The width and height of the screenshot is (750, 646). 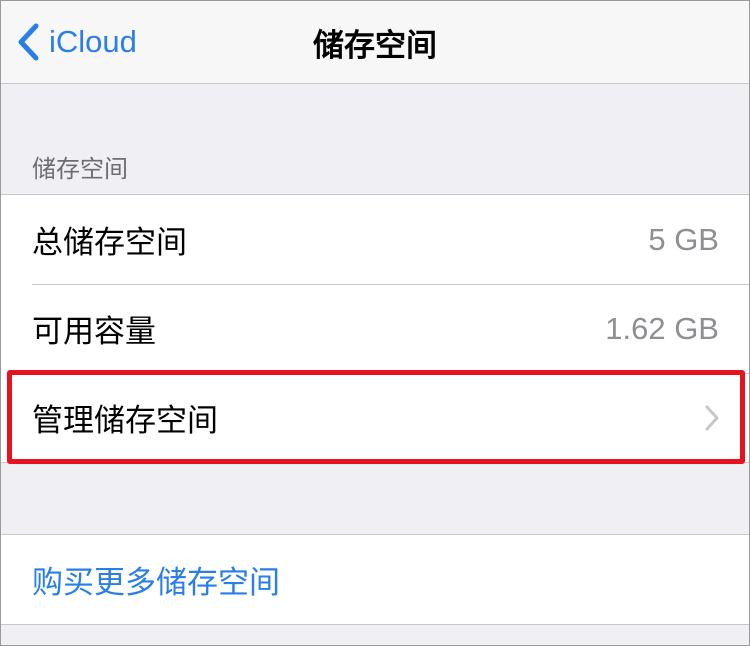 I want to click on section-header-storage: 储存空间, so click(x=80, y=169).